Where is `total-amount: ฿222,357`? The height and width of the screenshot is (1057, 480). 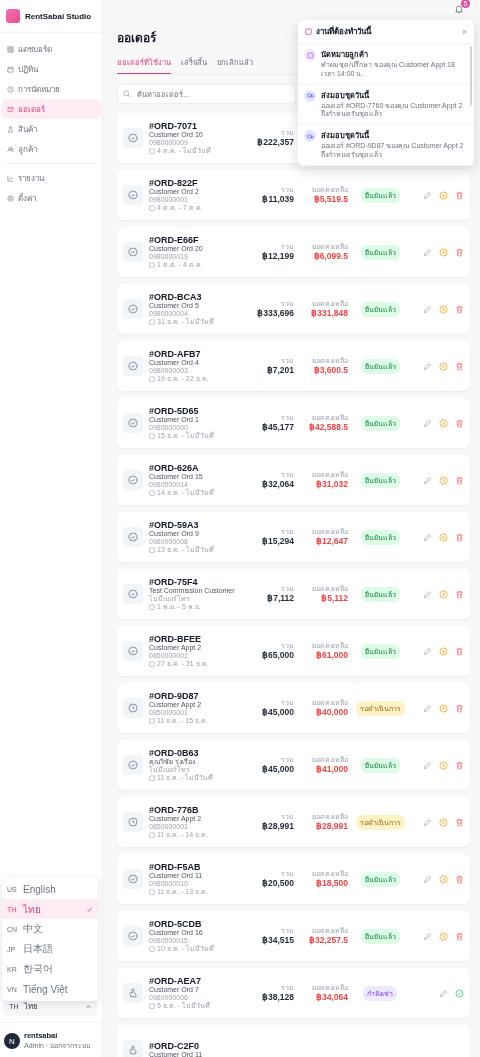 total-amount: ฿222,357 is located at coordinates (275, 142).